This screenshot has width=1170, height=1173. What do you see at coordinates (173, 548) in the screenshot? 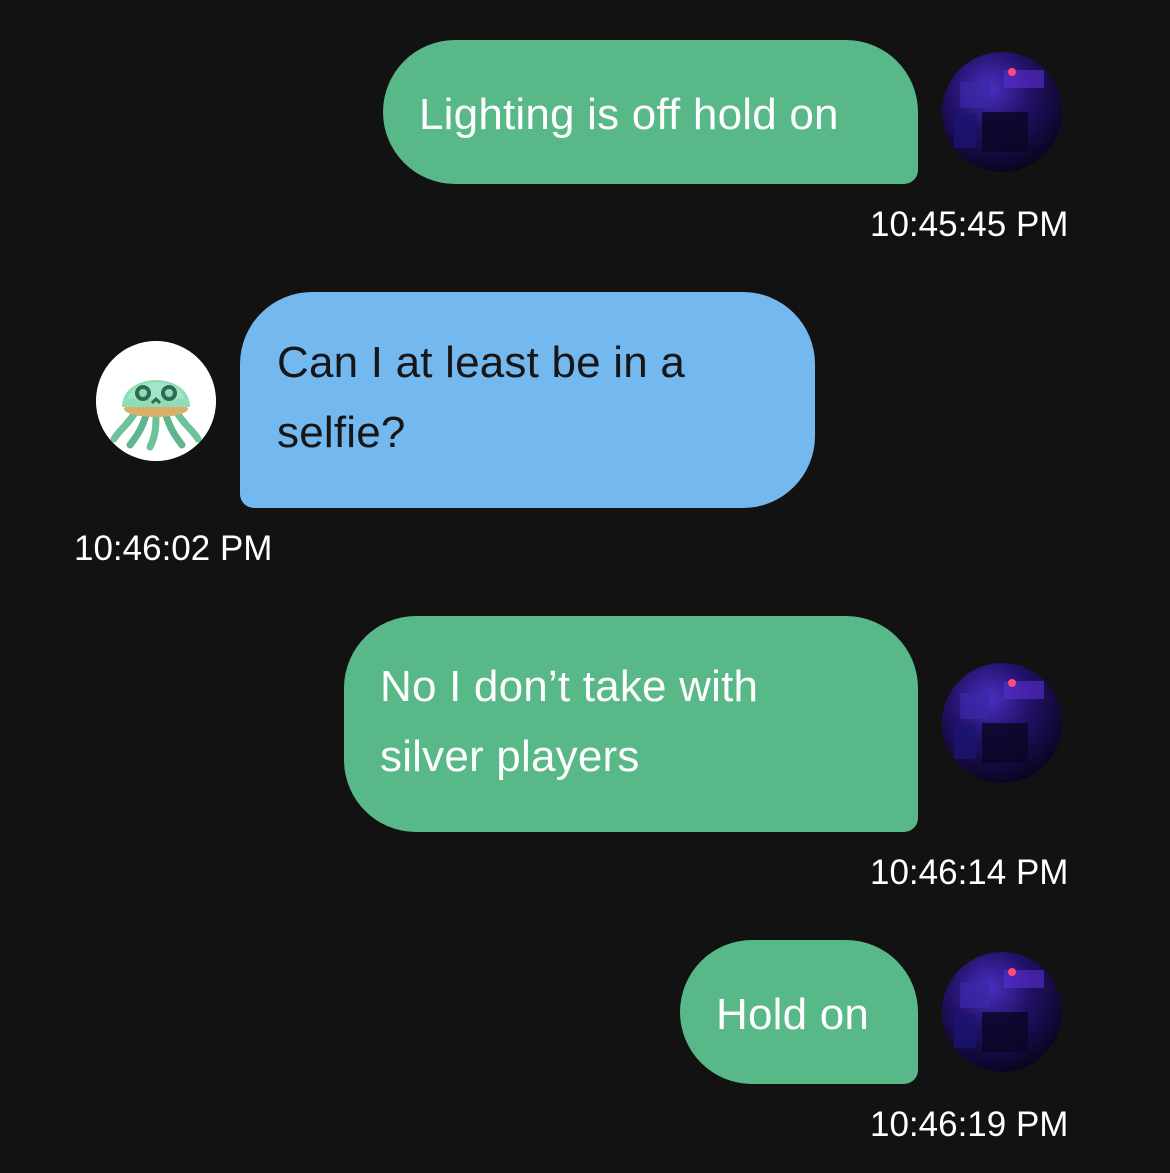
I see `message-timestamp: 10:46:02 PM` at bounding box center [173, 548].